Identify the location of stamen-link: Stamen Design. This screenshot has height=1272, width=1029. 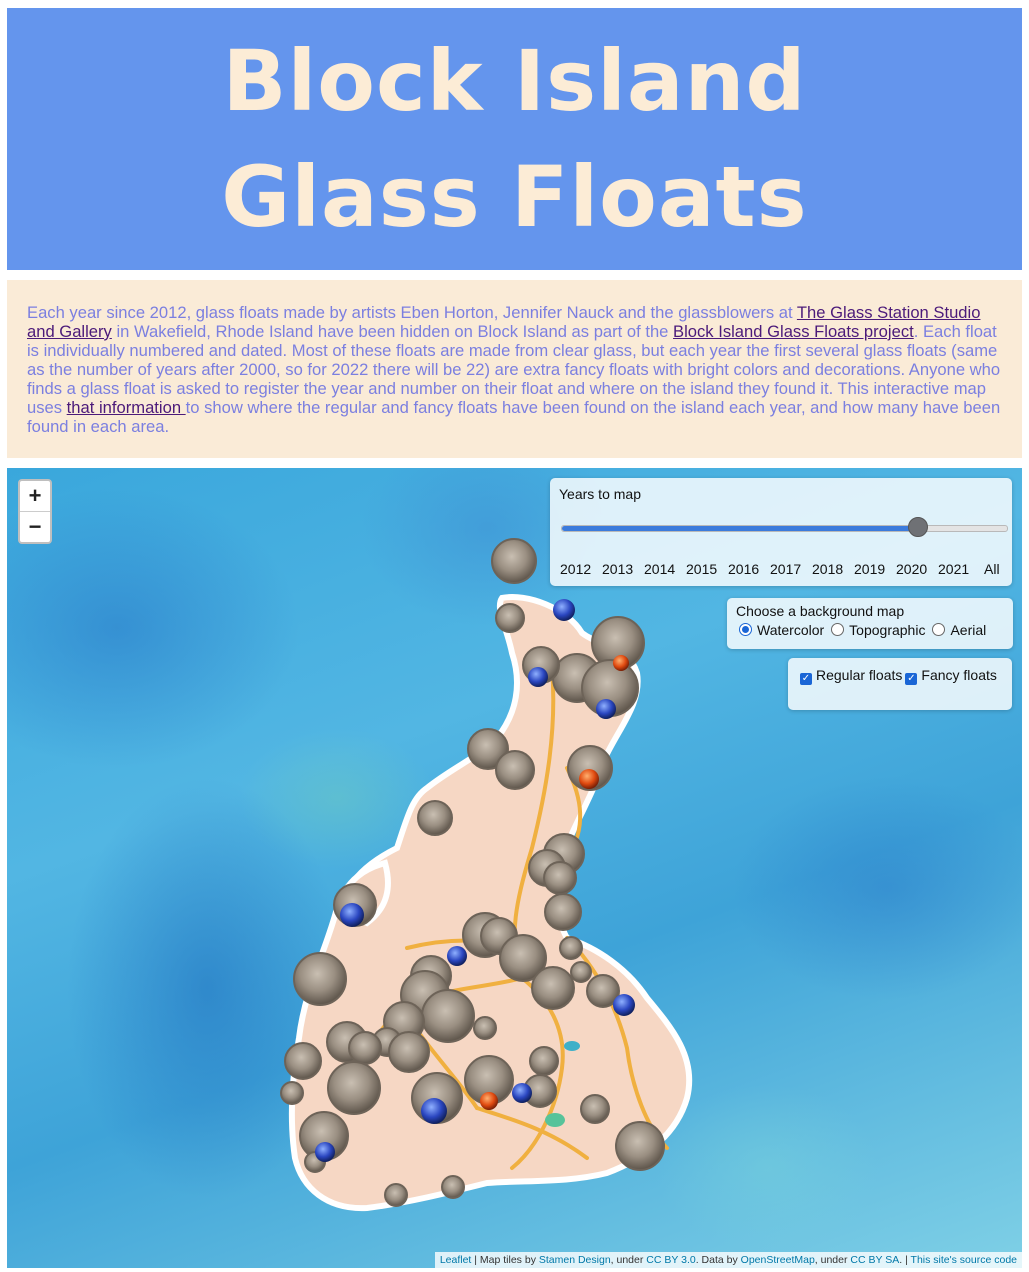
(575, 1260).